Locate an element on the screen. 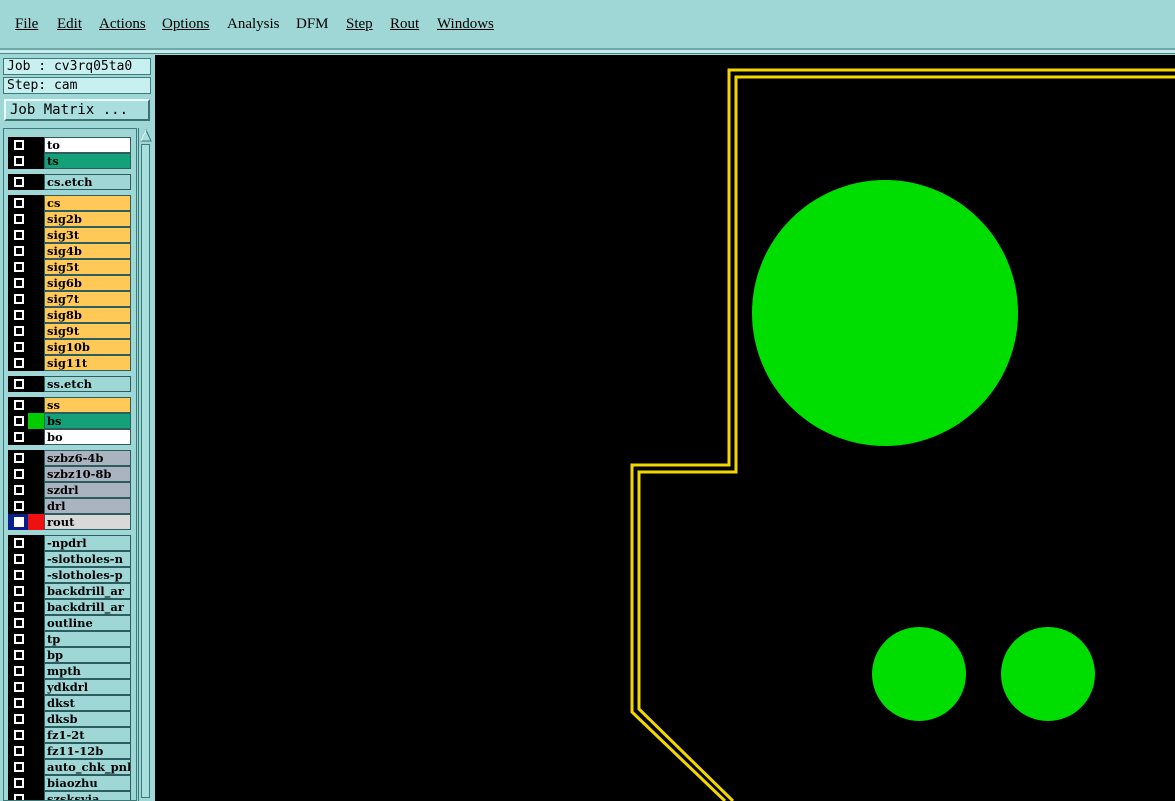 This screenshot has width=1175, height=801. layer-row: szbz6-4b is located at coordinates (69, 458).